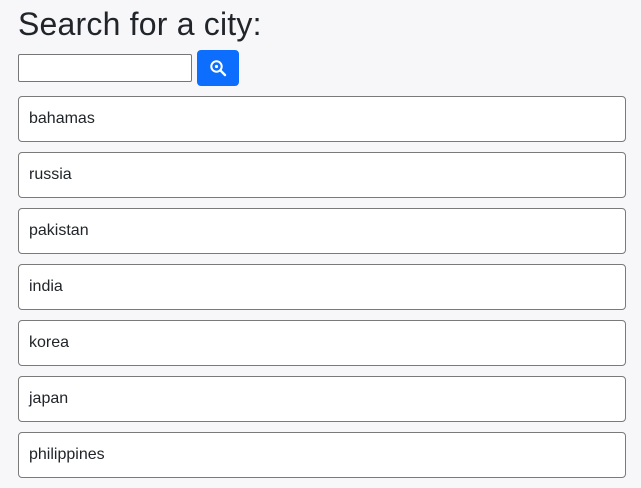  I want to click on list-item: russia, so click(322, 175).